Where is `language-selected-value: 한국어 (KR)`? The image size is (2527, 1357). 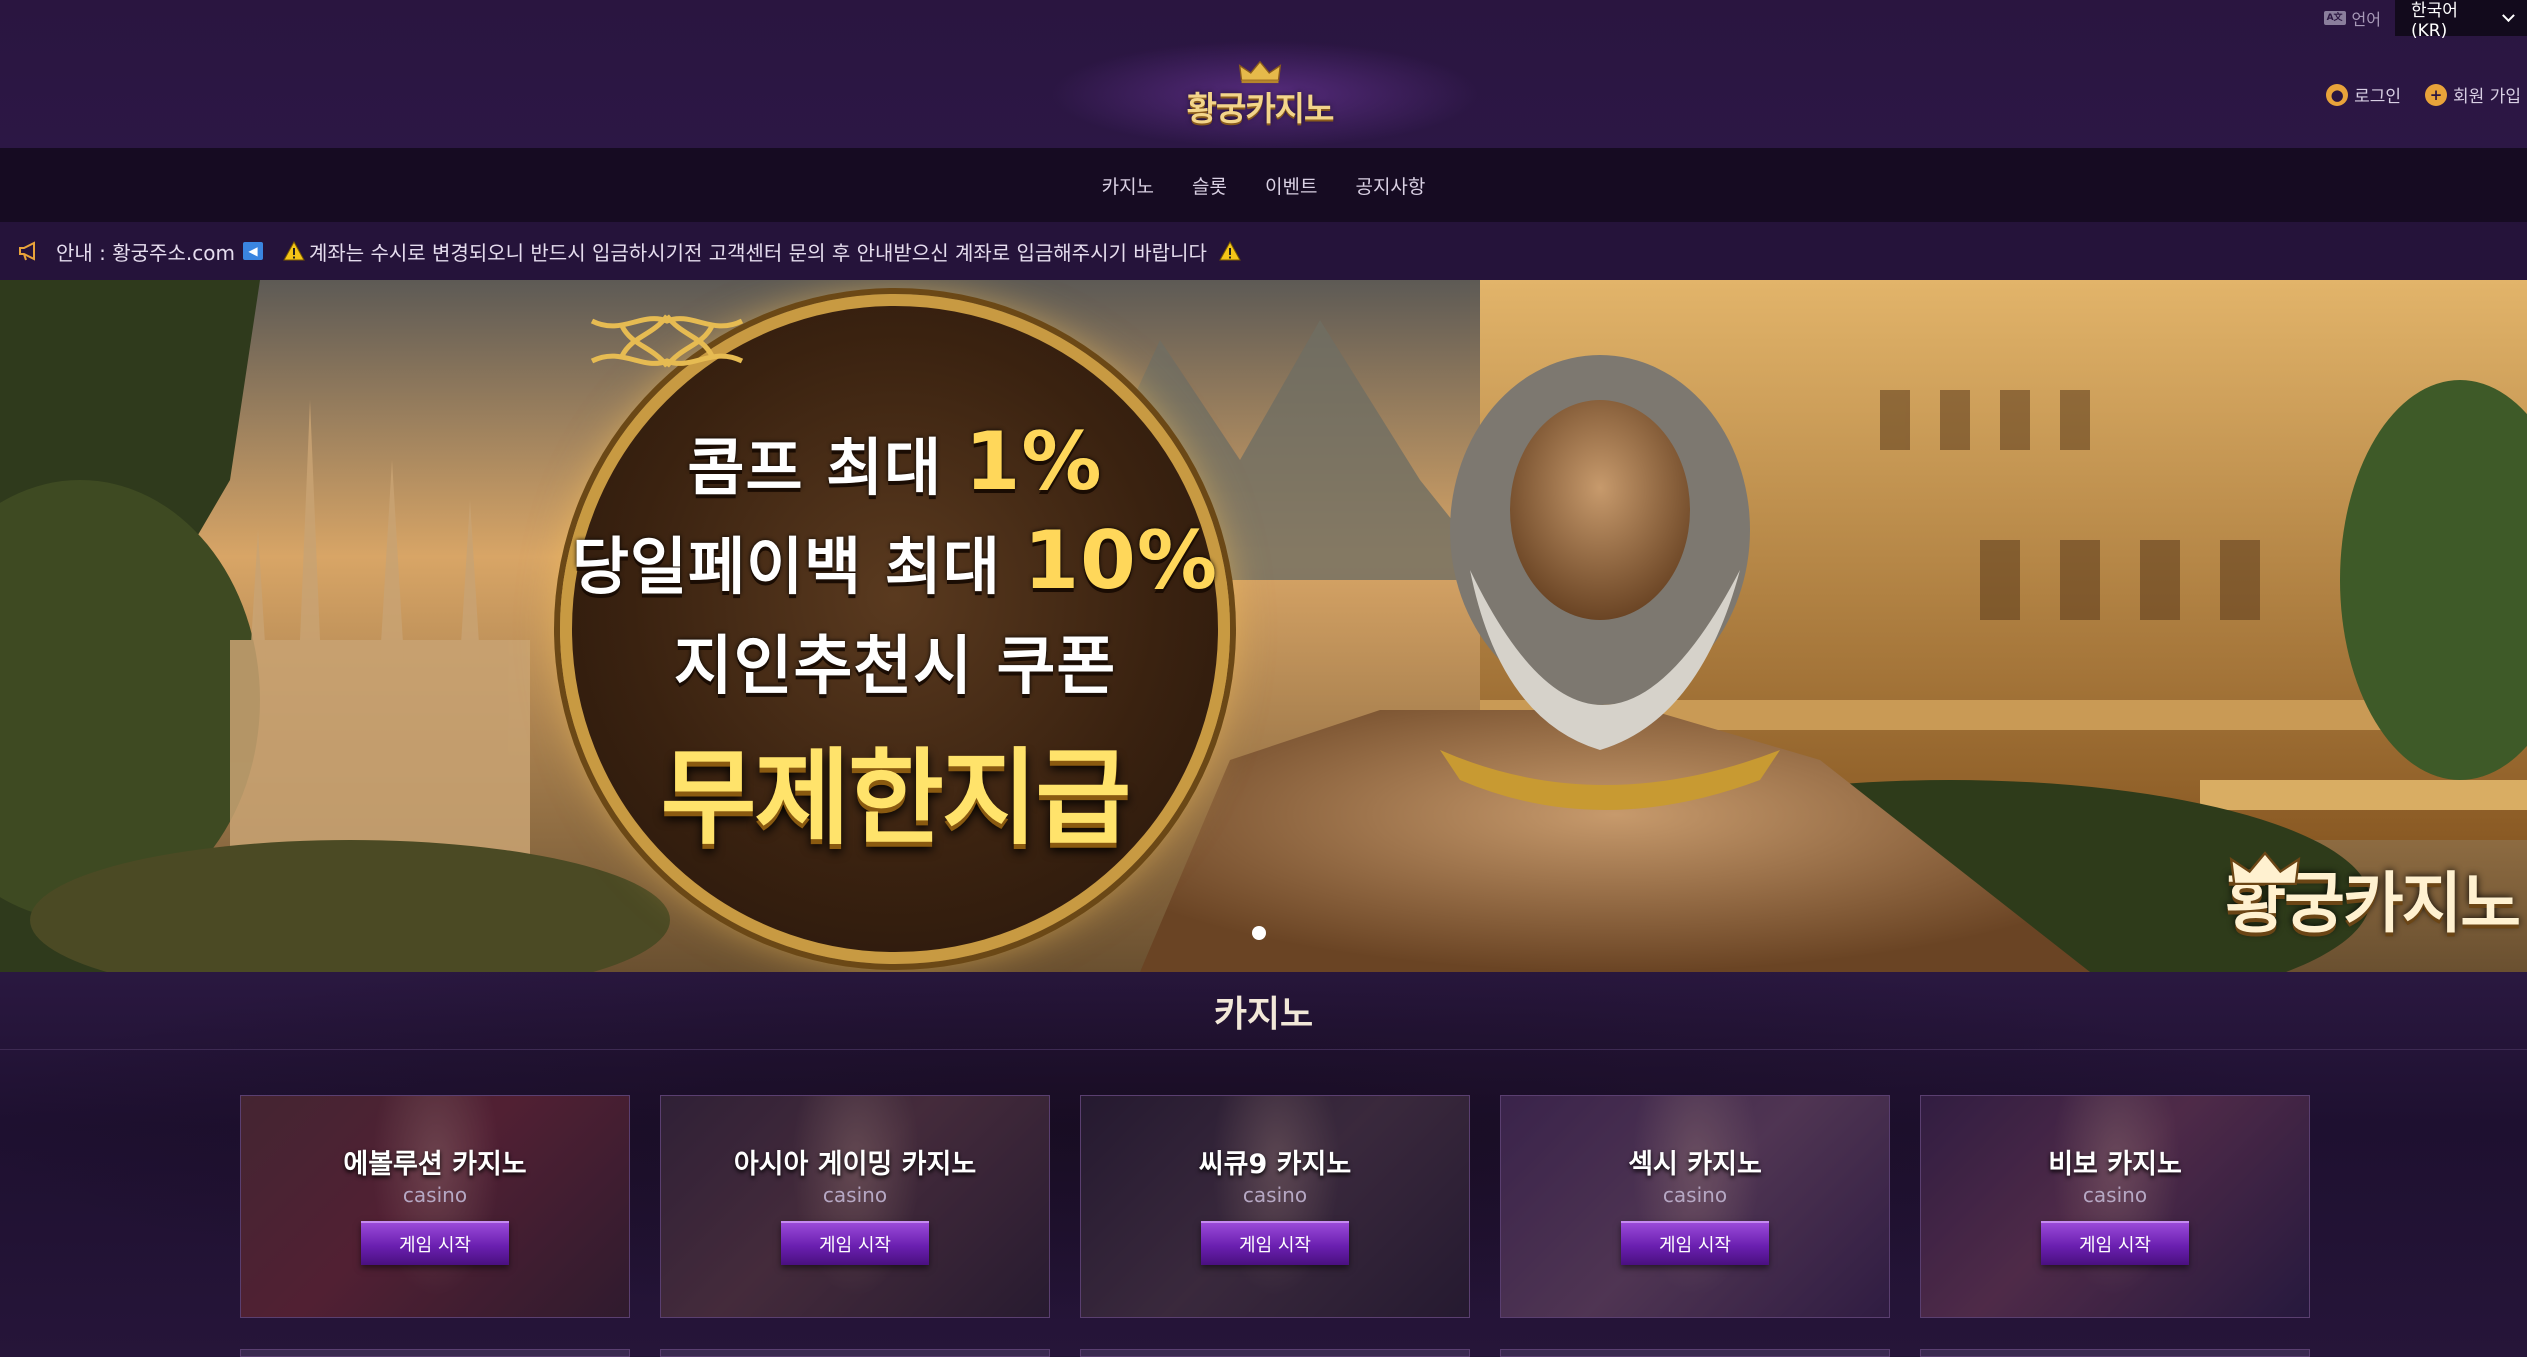 language-selected-value: 한국어 (KR) is located at coordinates (2434, 20).